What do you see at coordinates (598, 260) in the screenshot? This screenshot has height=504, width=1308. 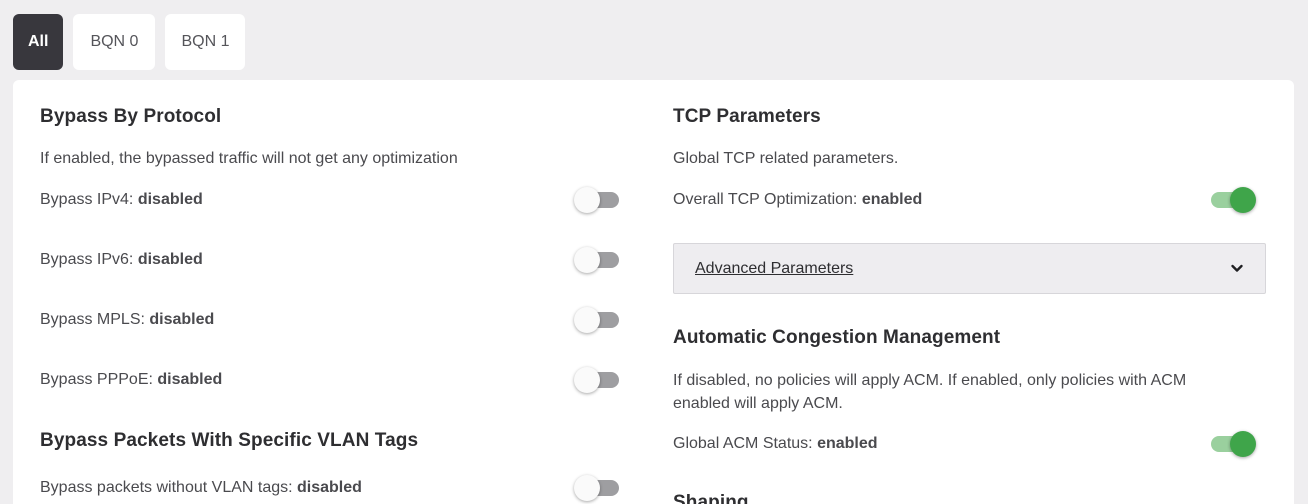 I see `bypass-ipv6-toggle` at bounding box center [598, 260].